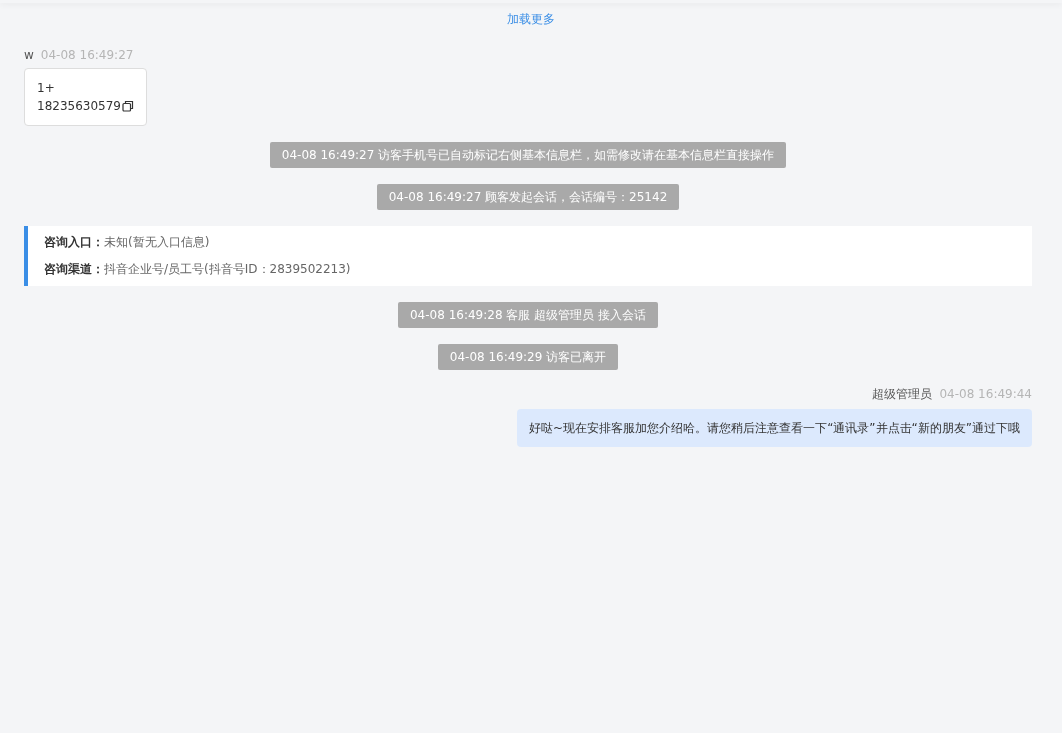 The image size is (1062, 733). Describe the element at coordinates (528, 197) in the screenshot. I see `system-notice: 04-08 16:49:27 顾客发起会话，会话编号：25142` at that location.